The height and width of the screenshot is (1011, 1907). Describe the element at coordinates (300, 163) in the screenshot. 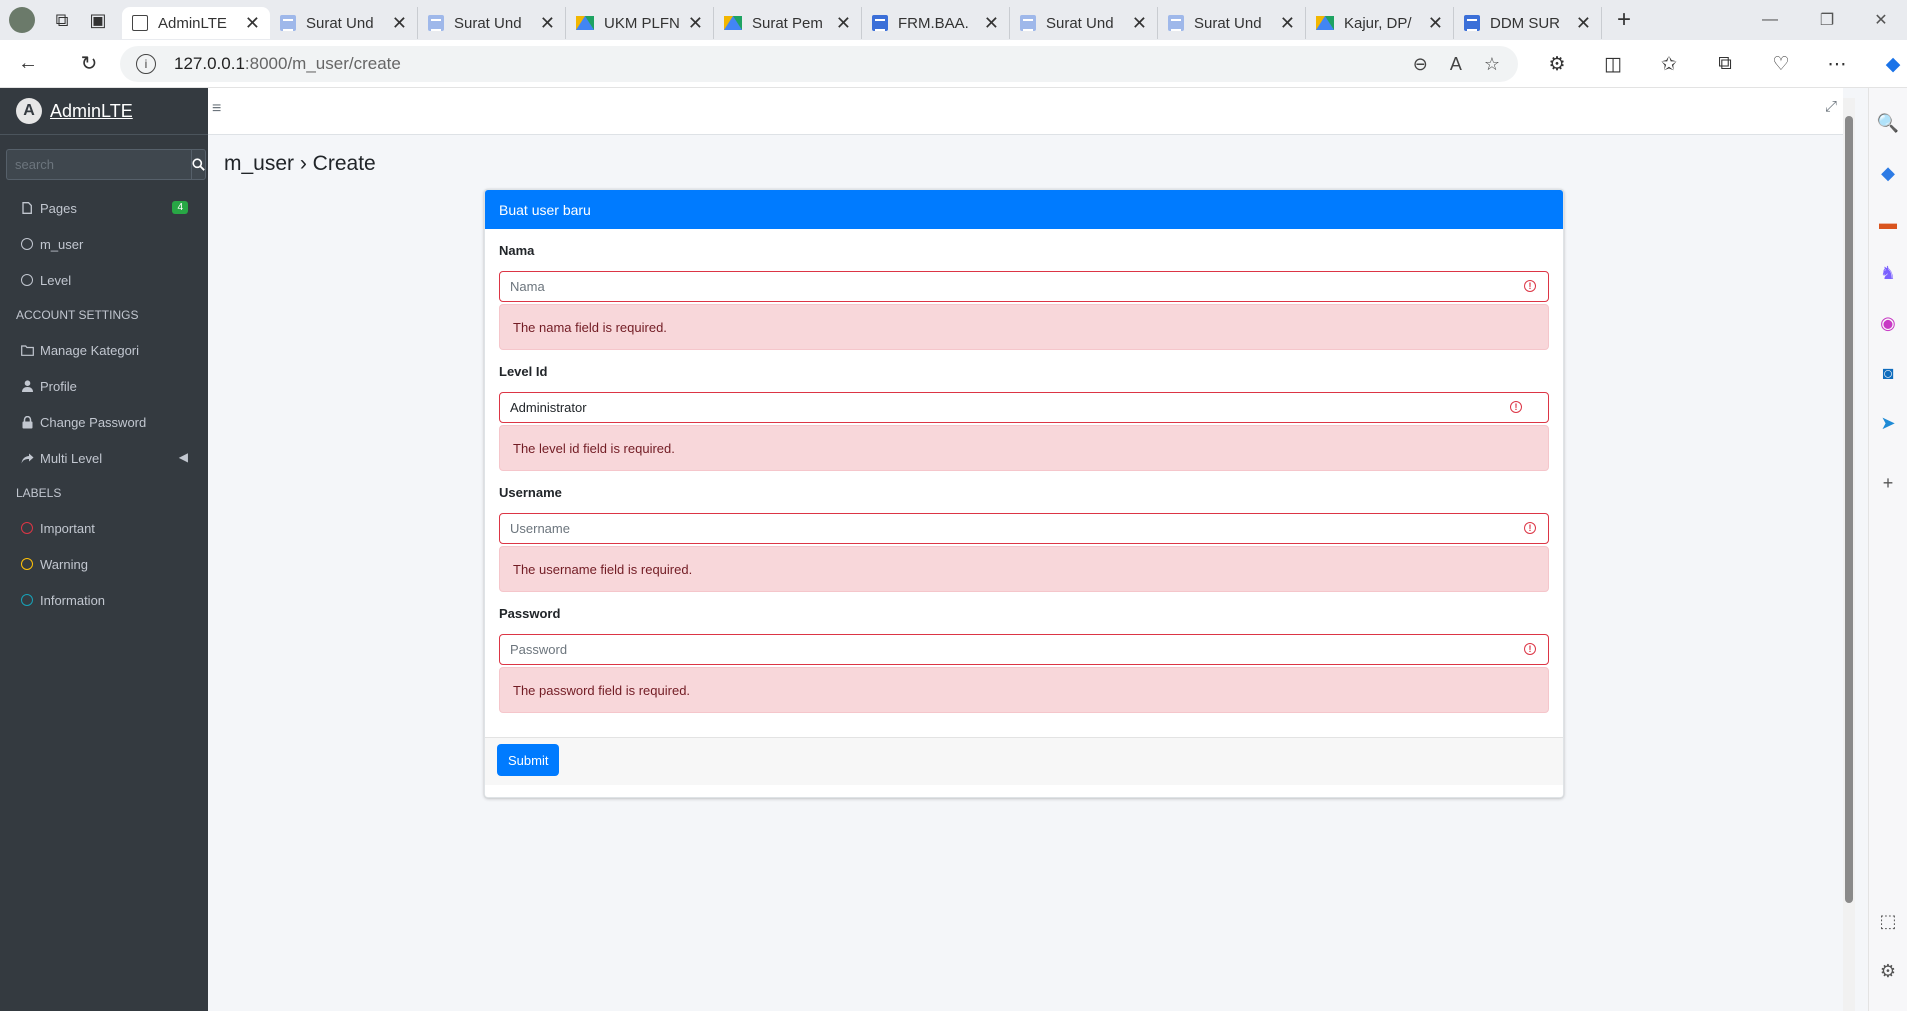

I see `page-title: m_user › Create` at that location.